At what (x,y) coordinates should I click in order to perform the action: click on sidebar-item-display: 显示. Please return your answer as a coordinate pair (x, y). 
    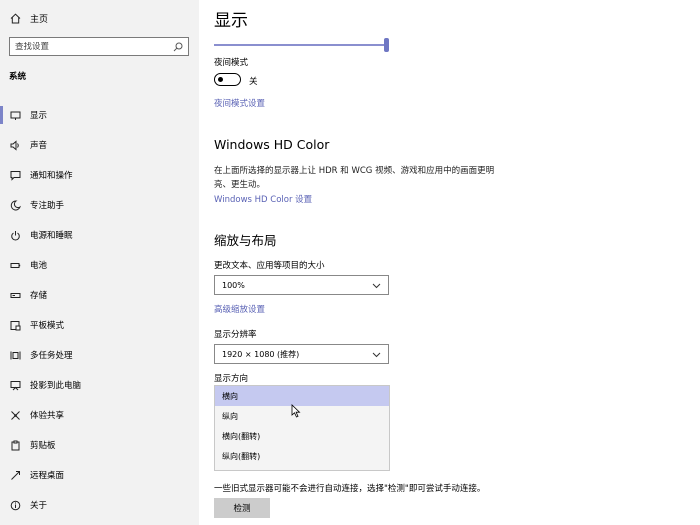
    Looking at the image, I should click on (99, 115).